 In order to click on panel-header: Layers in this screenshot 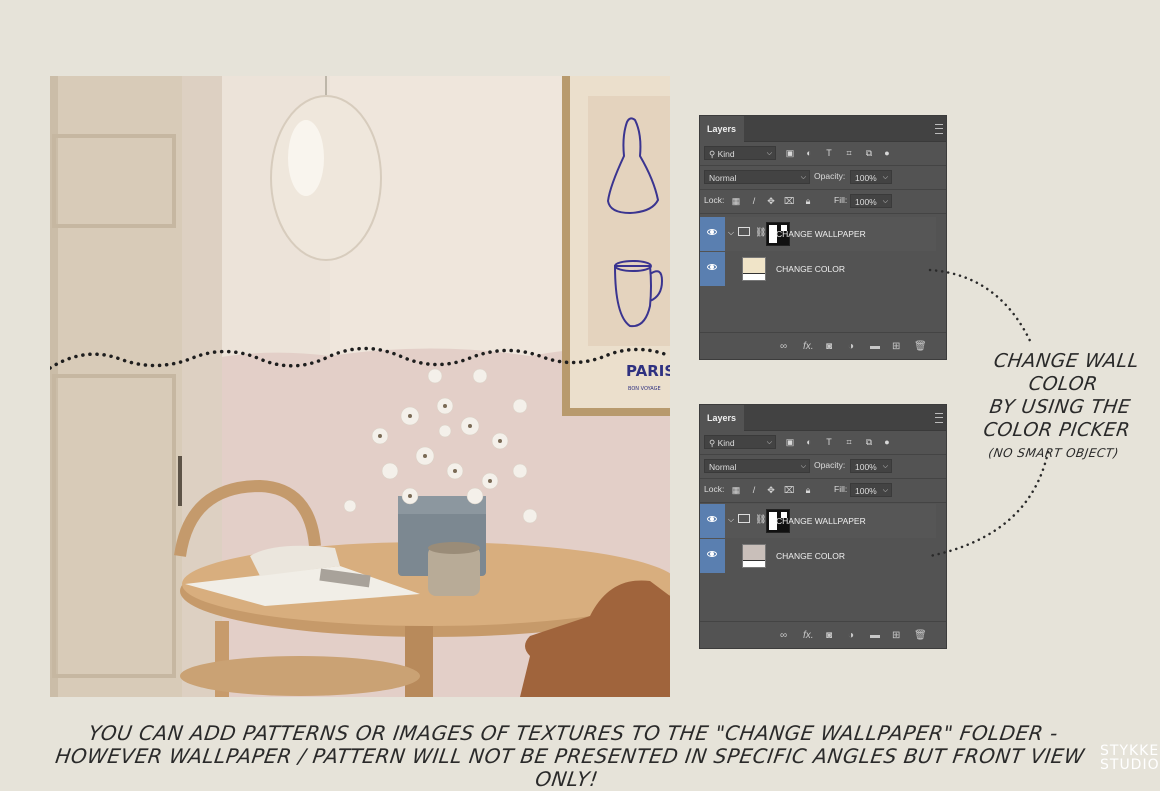, I will do `click(823, 418)`.